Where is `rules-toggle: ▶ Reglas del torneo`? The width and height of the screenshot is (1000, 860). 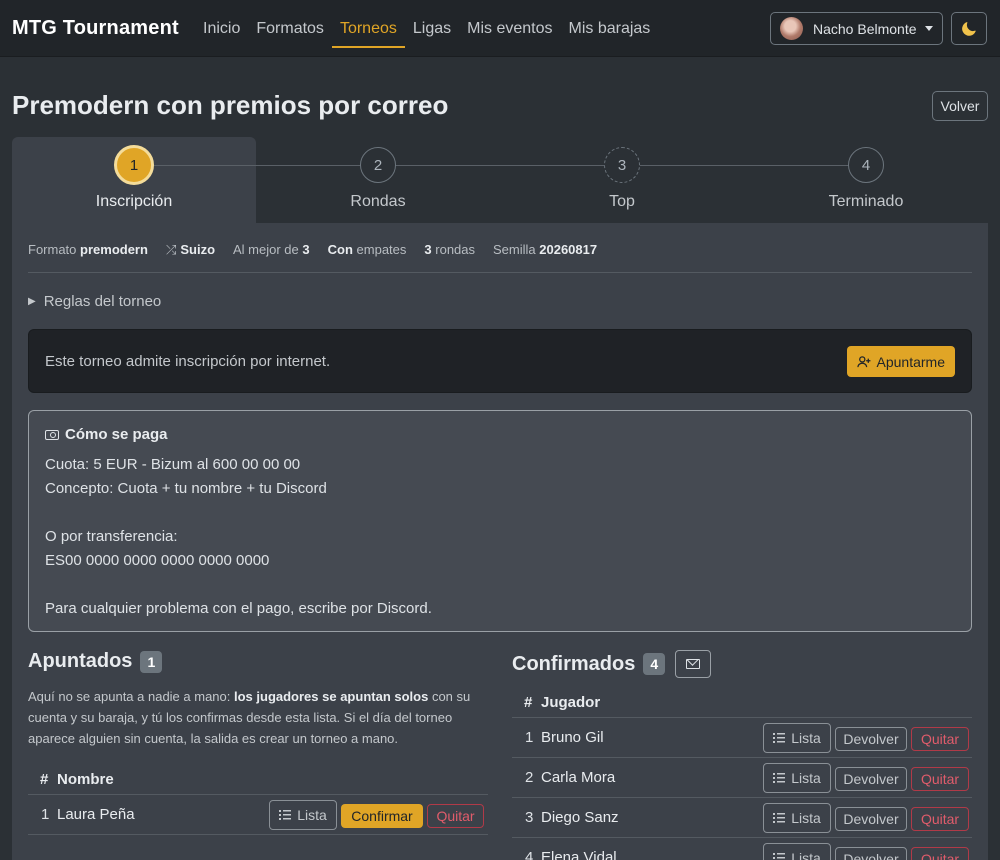
rules-toggle: ▶ Reglas del torneo is located at coordinates (94, 301).